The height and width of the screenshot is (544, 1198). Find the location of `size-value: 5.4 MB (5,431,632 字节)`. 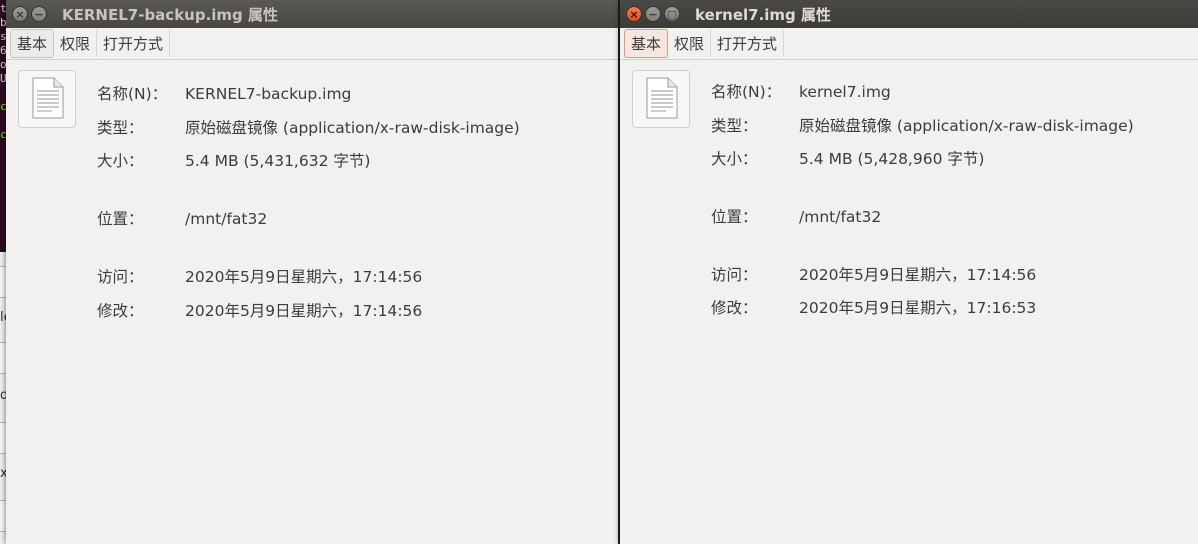

size-value: 5.4 MB (5,431,632 字节) is located at coordinates (278, 161).